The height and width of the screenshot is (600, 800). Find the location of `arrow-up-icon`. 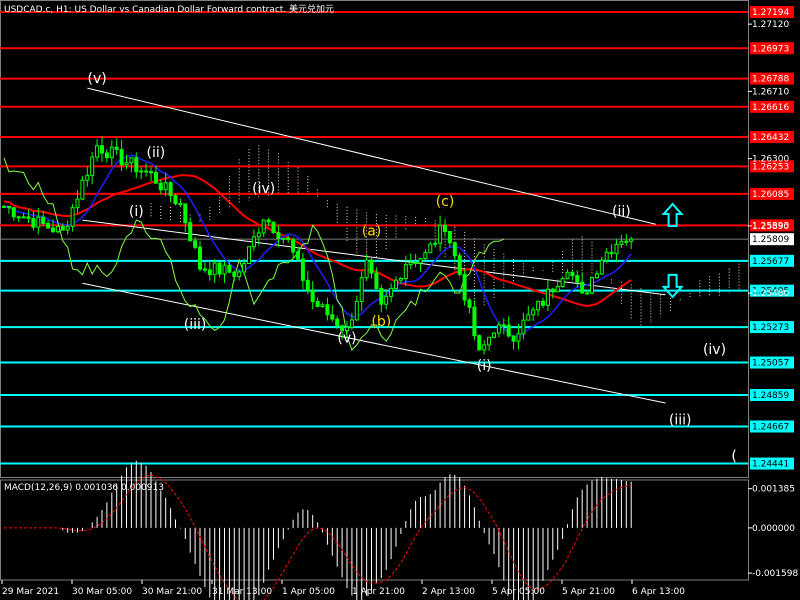

arrow-up-icon is located at coordinates (672, 215).